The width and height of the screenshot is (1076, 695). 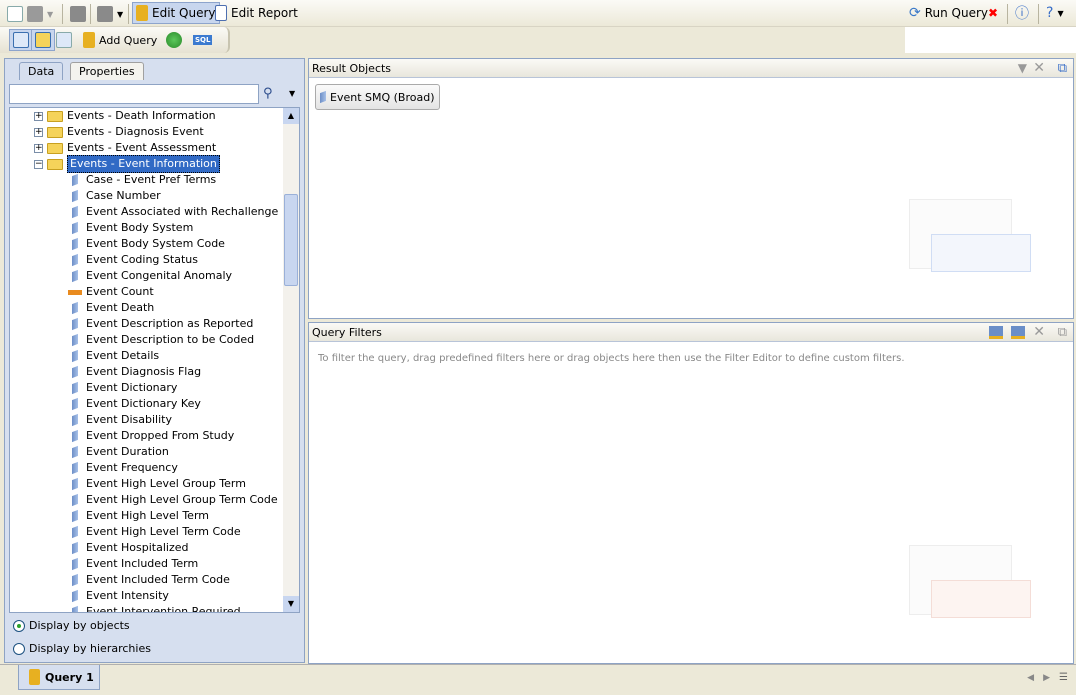 I want to click on run-query-button: ⟳ Run Query, so click(x=948, y=13).